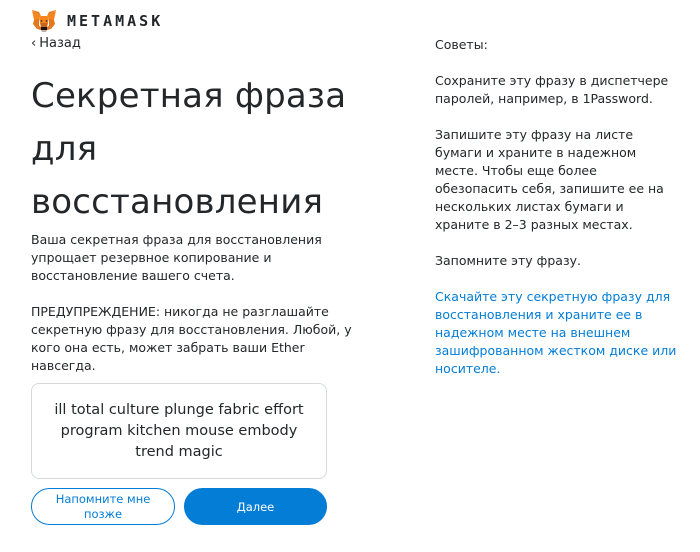  What do you see at coordinates (115, 21) in the screenshot?
I see `brand-wordmark: METAMASK` at bounding box center [115, 21].